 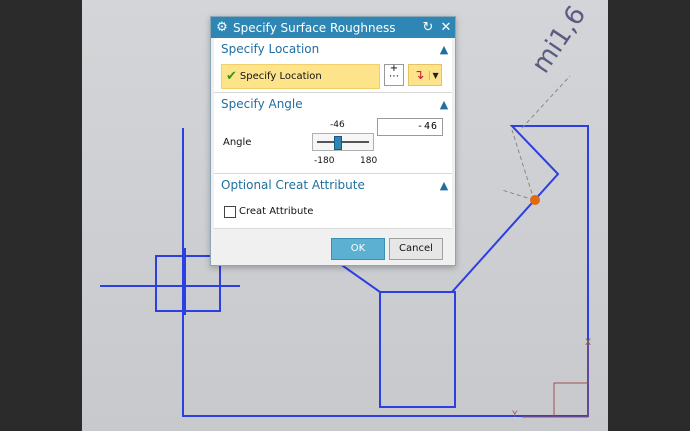 I want to click on ok-button: OK, so click(x=358, y=249).